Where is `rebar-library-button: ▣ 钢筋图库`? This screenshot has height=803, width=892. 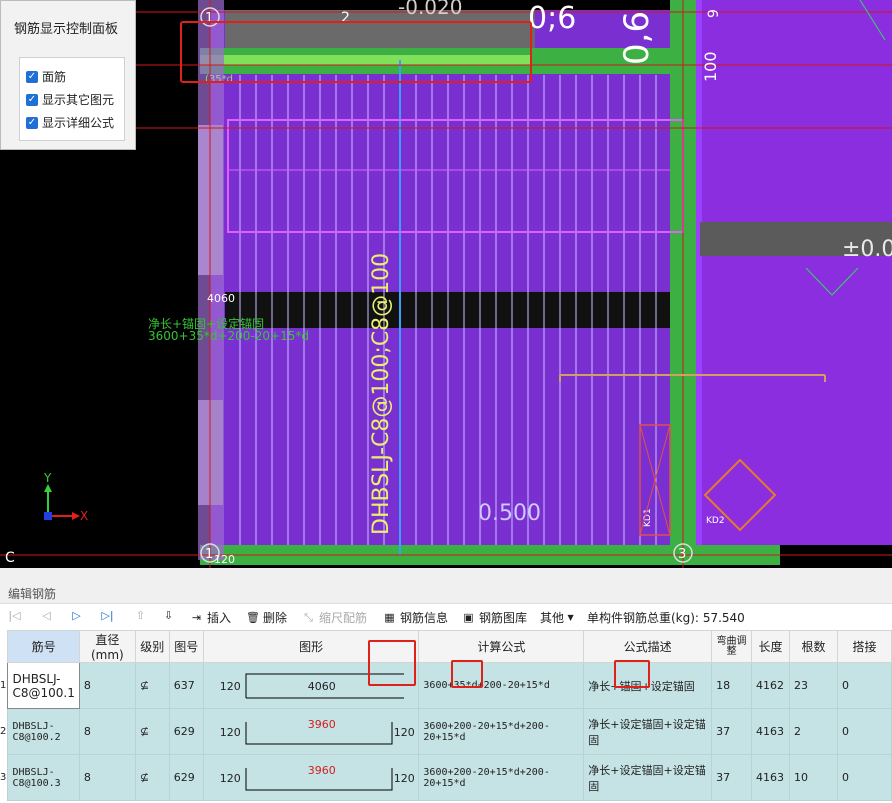
rebar-library-button: ▣ 钢筋图库 is located at coordinates (494, 617).